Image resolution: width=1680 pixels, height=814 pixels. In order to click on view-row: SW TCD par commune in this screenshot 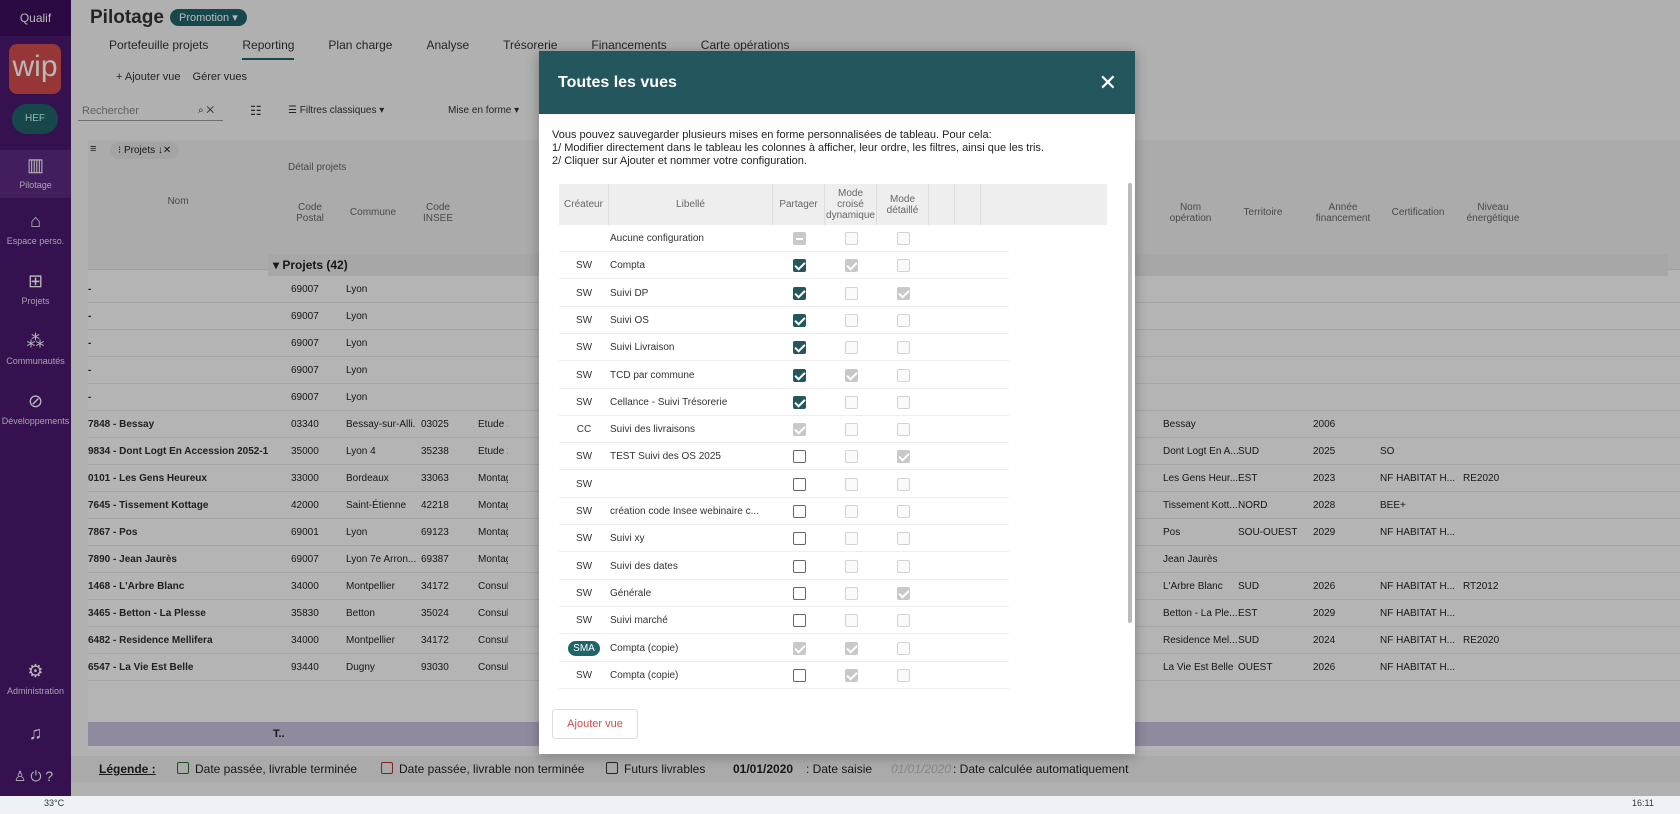, I will do `click(784, 375)`.